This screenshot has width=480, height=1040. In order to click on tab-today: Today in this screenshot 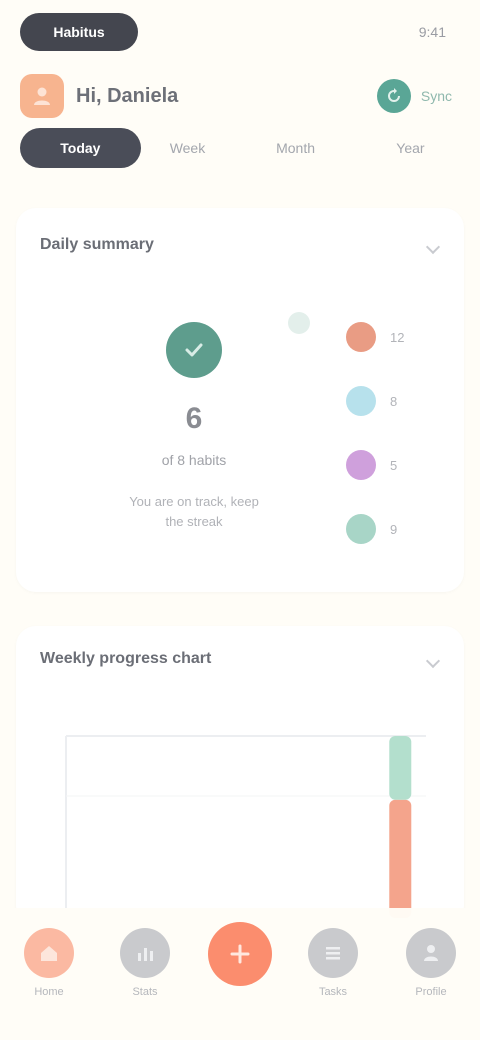, I will do `click(80, 148)`.